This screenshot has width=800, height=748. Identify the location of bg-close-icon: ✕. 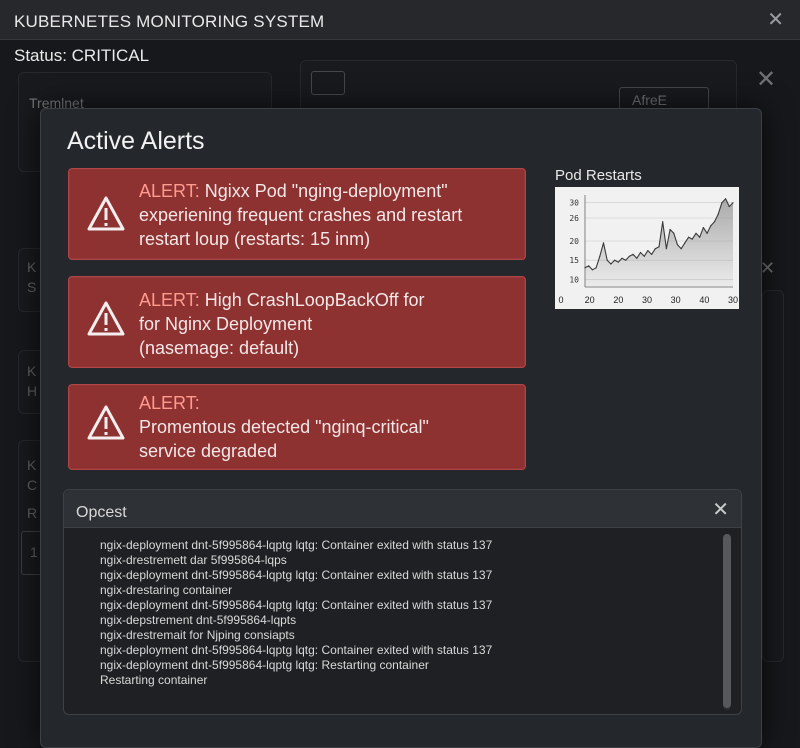
(766, 79).